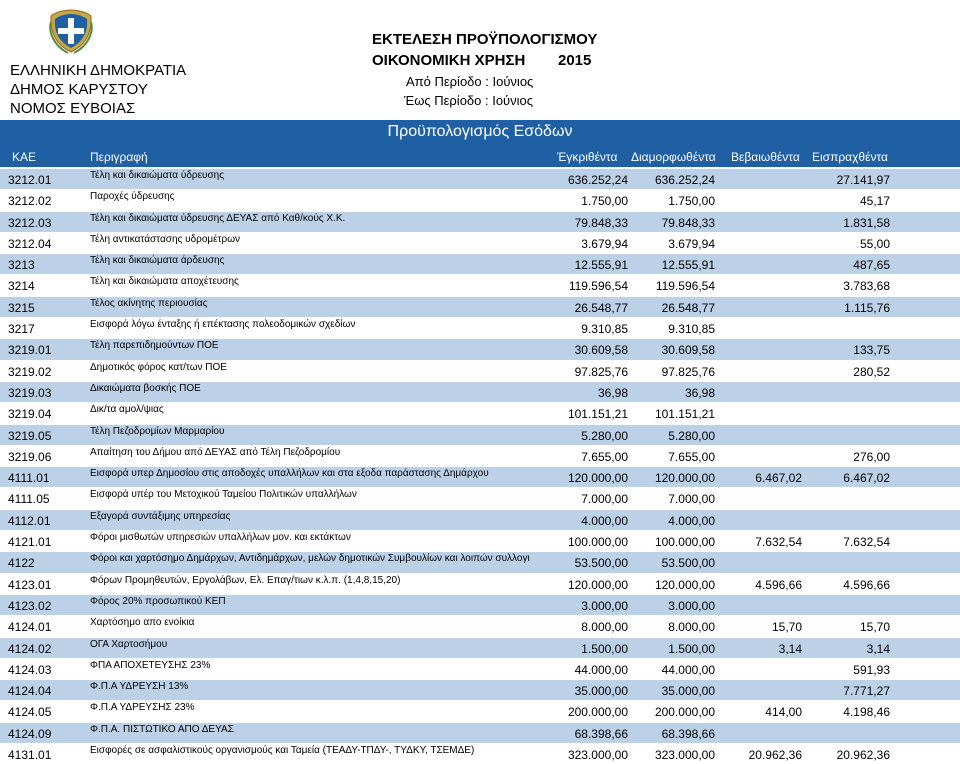  Describe the element at coordinates (149, 303) in the screenshot. I see `description-cell: Τέλος ακίνητης περιουσίας` at that location.